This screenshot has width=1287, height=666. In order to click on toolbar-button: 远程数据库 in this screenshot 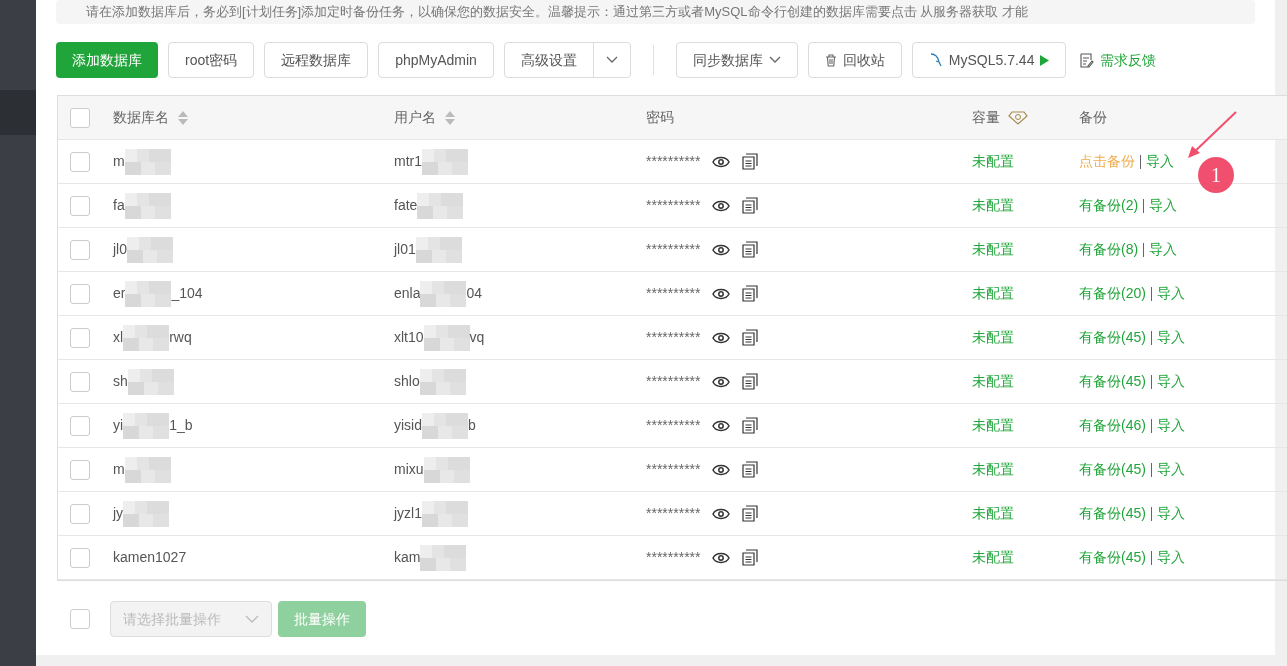, I will do `click(316, 60)`.